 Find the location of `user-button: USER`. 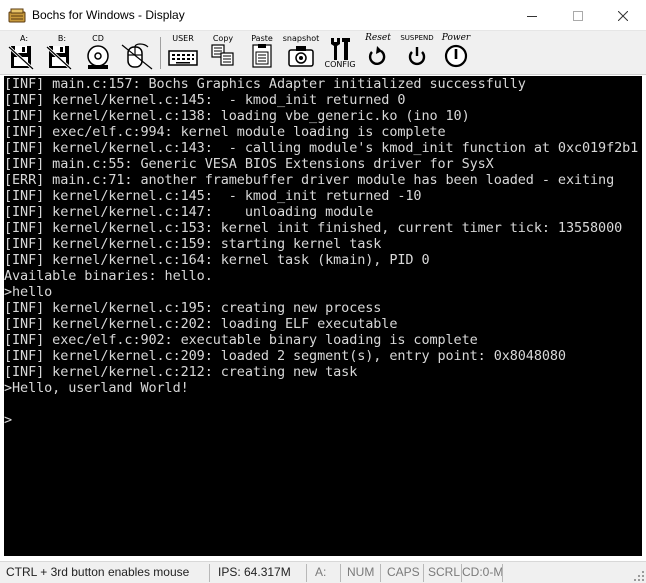

user-button: USER is located at coordinates (183, 53).